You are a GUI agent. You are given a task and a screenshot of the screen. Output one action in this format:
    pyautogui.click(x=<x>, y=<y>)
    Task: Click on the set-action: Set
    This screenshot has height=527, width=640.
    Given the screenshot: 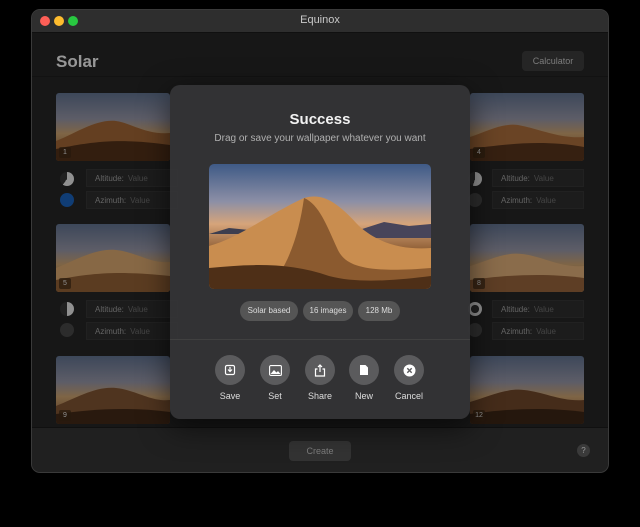 What is the action you would take?
    pyautogui.click(x=275, y=378)
    